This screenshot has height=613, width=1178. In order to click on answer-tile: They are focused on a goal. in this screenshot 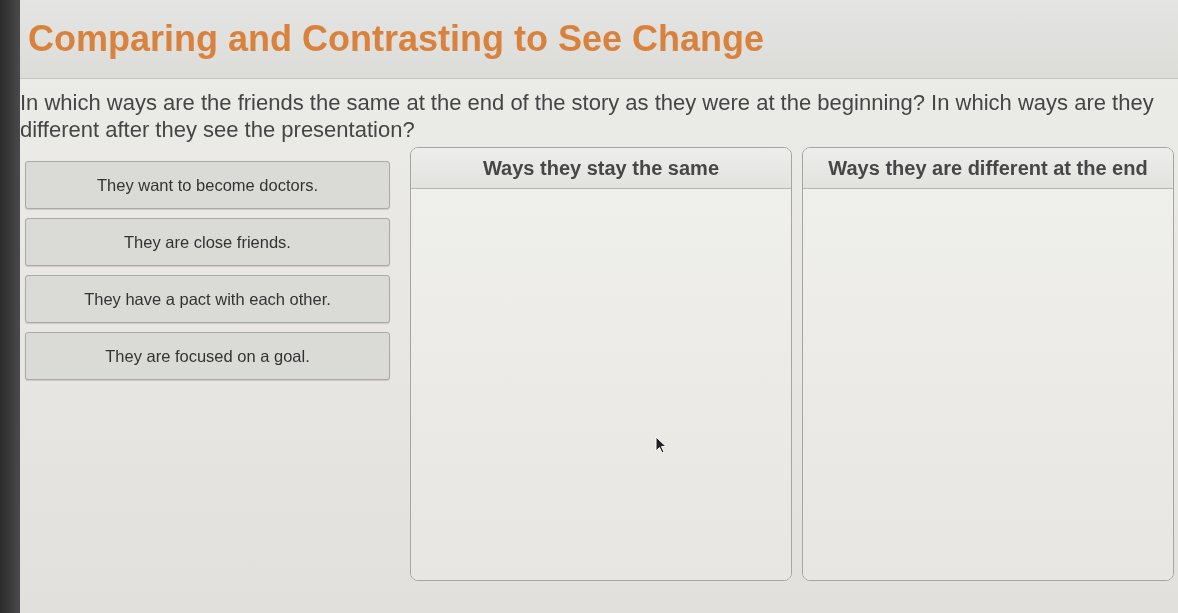, I will do `click(207, 356)`.